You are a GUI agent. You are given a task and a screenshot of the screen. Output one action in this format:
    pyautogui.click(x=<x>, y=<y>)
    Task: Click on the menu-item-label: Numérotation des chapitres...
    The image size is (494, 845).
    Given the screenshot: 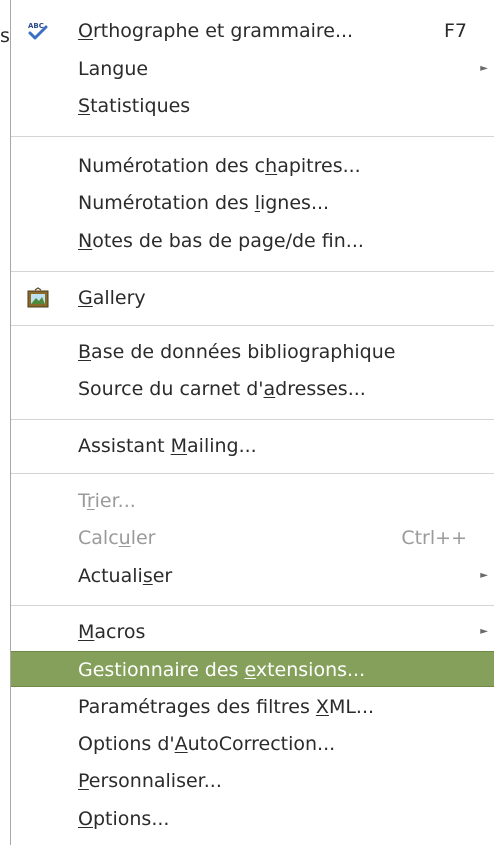 What is the action you would take?
    pyautogui.click(x=219, y=166)
    